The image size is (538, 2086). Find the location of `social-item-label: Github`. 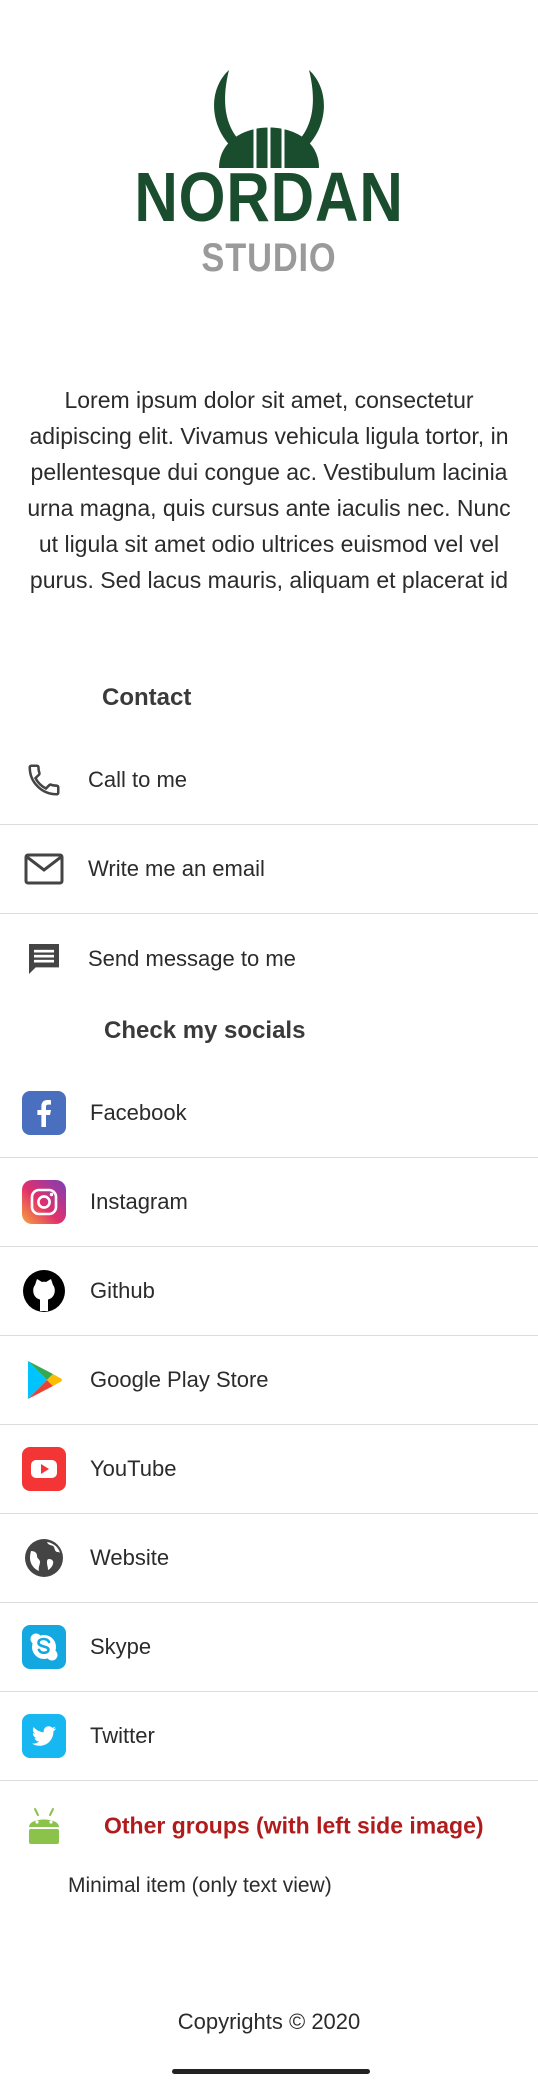

social-item-label: Github is located at coordinates (122, 1290).